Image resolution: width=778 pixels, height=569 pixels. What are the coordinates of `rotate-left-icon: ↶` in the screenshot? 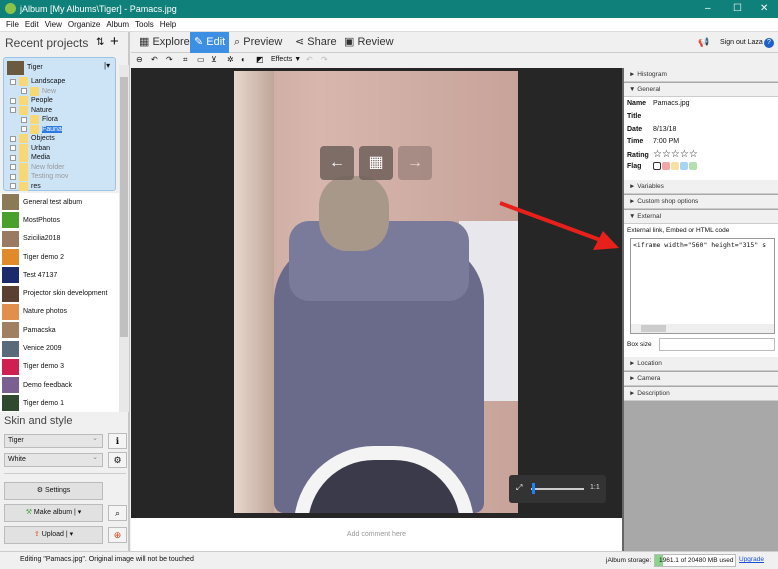 It's located at (154, 59).